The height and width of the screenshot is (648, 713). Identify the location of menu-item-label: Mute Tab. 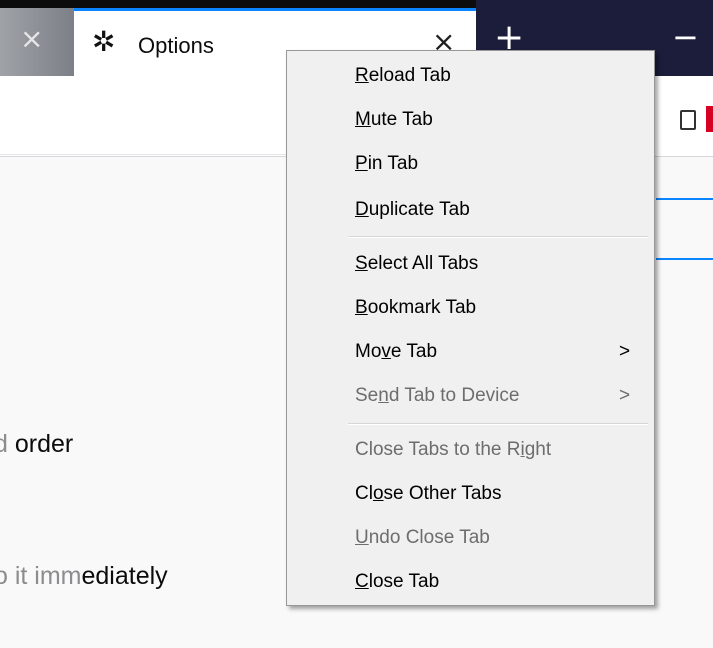
(394, 119).